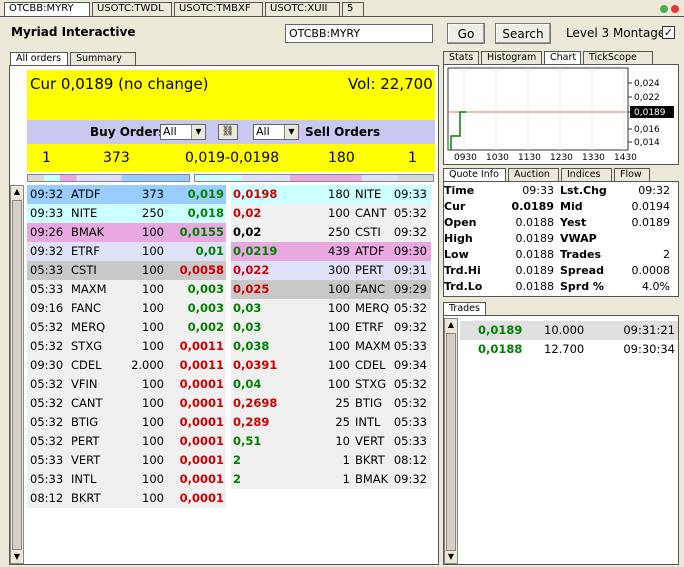  Describe the element at coordinates (331, 232) in the screenshot. I see `sell-order-row: 0,02 250 CSTI 09:32` at that location.